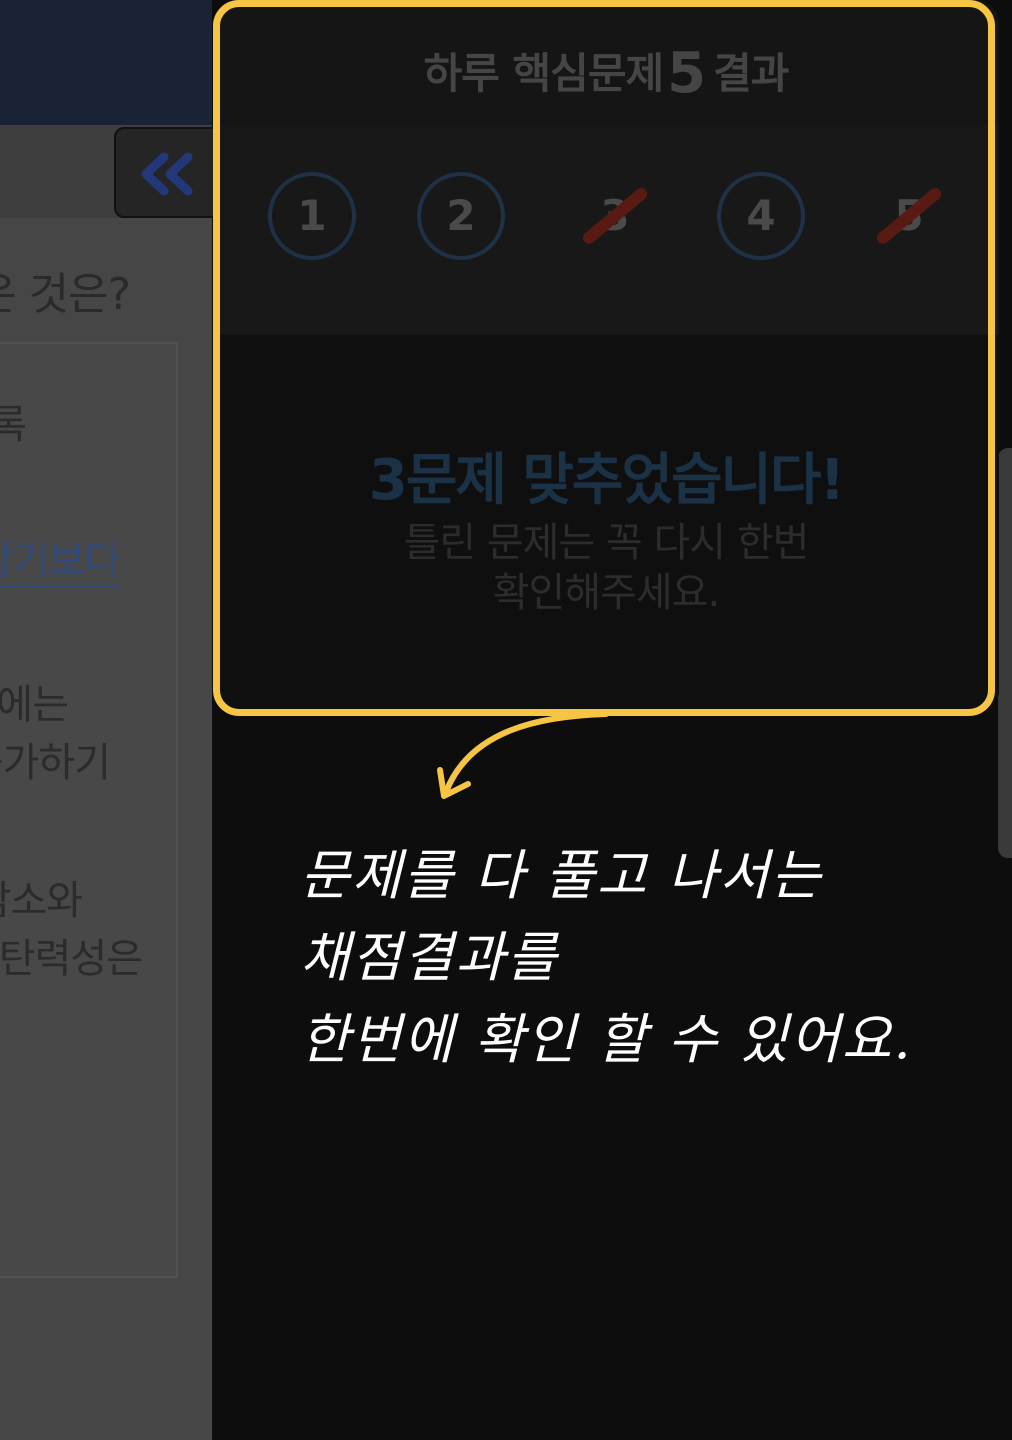 The image size is (1012, 1440). I want to click on collapse-panel-button, so click(170, 172).